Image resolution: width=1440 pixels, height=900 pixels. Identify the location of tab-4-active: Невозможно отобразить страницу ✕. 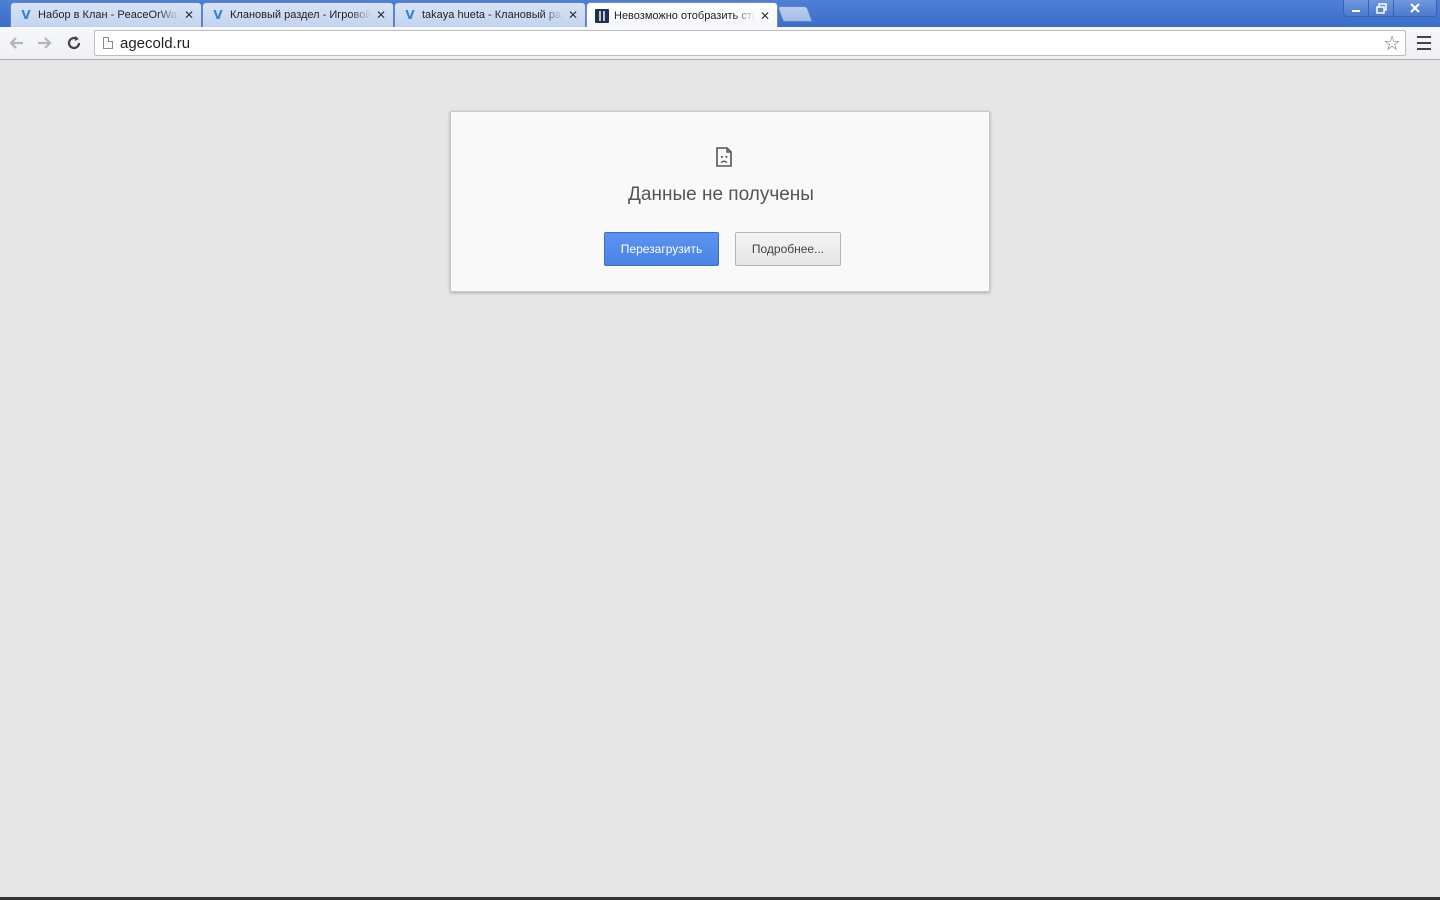
(682, 14).